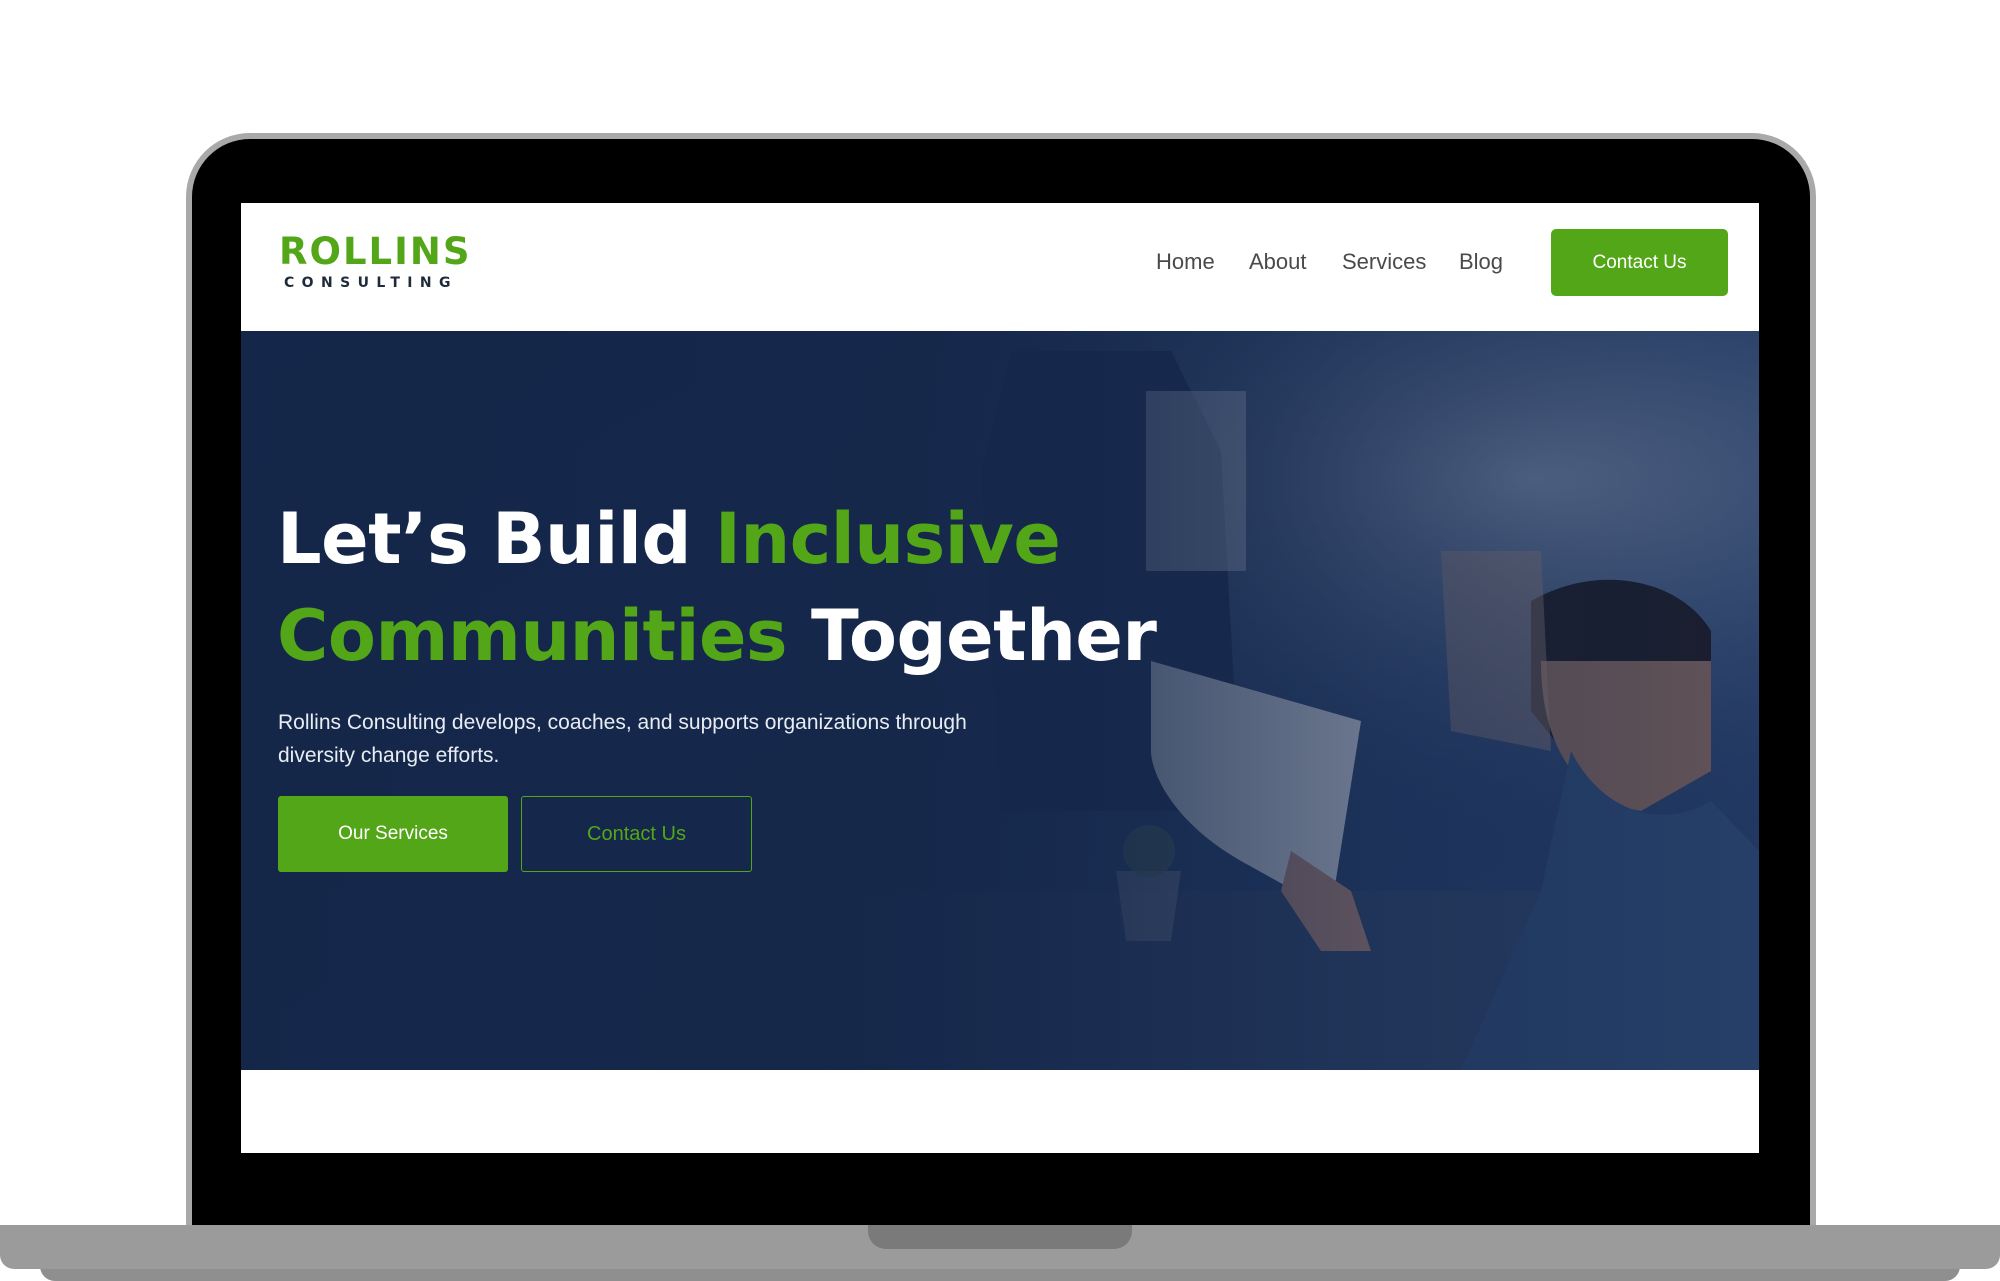 The width and height of the screenshot is (2000, 1281). Describe the element at coordinates (375, 251) in the screenshot. I see `logo-wordmark: ROLLINS` at that location.